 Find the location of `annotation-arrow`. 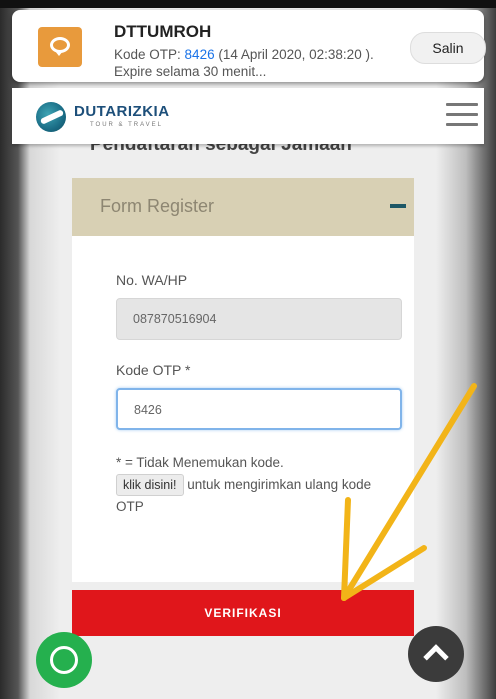

annotation-arrow is located at coordinates (409, 492).